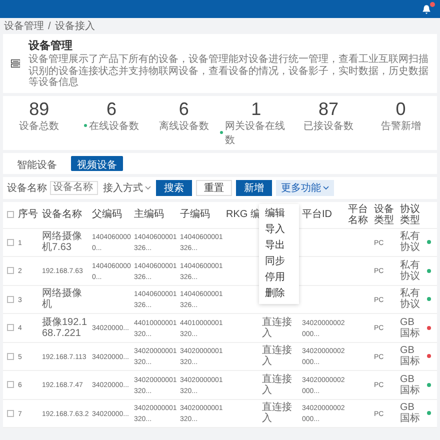 This screenshot has height=440, width=440. What do you see at coordinates (317, 214) in the screenshot?
I see `column-header: 平台ID` at bounding box center [317, 214].